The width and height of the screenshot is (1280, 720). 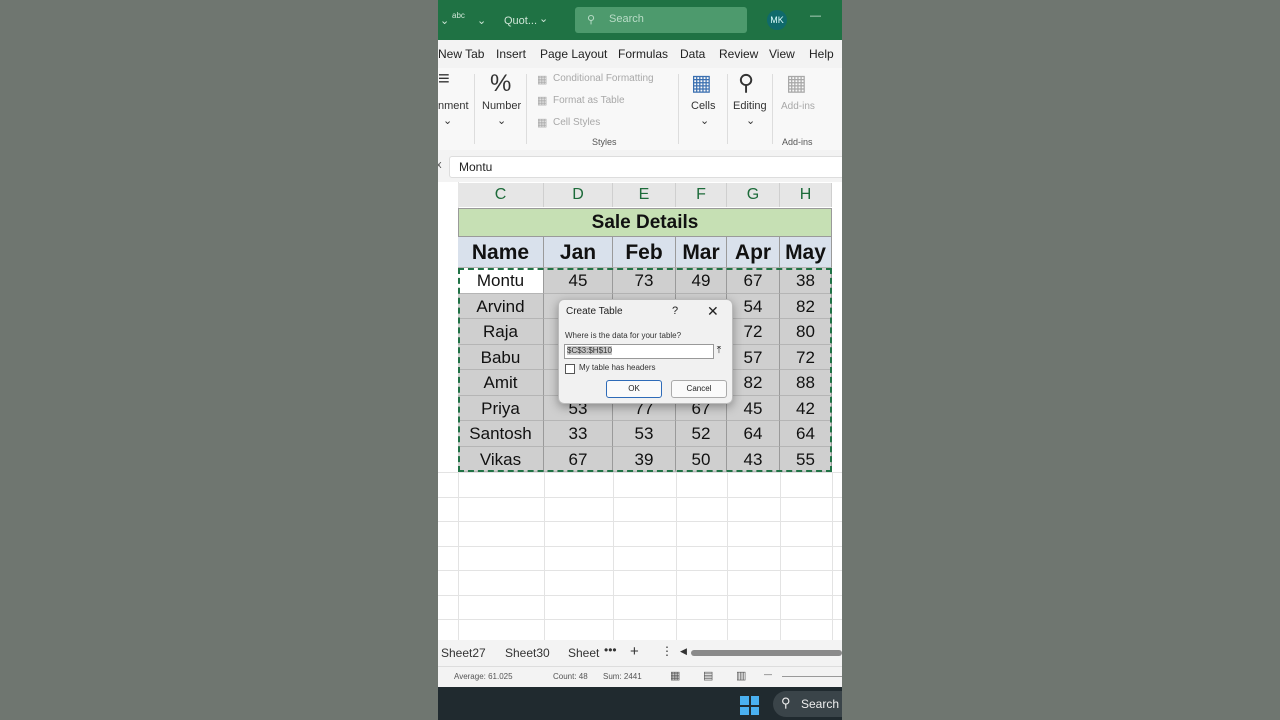 What do you see at coordinates (501, 106) in the screenshot?
I see `number-button: Number` at bounding box center [501, 106].